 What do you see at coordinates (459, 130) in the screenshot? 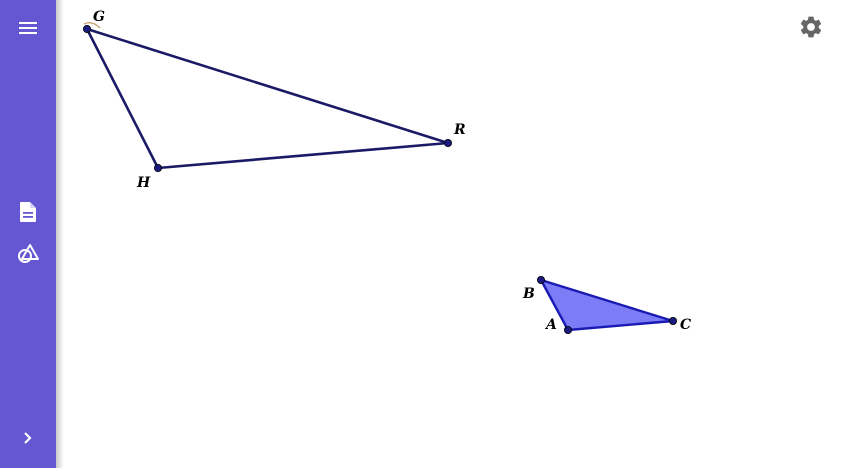
I see `label-r: R` at bounding box center [459, 130].